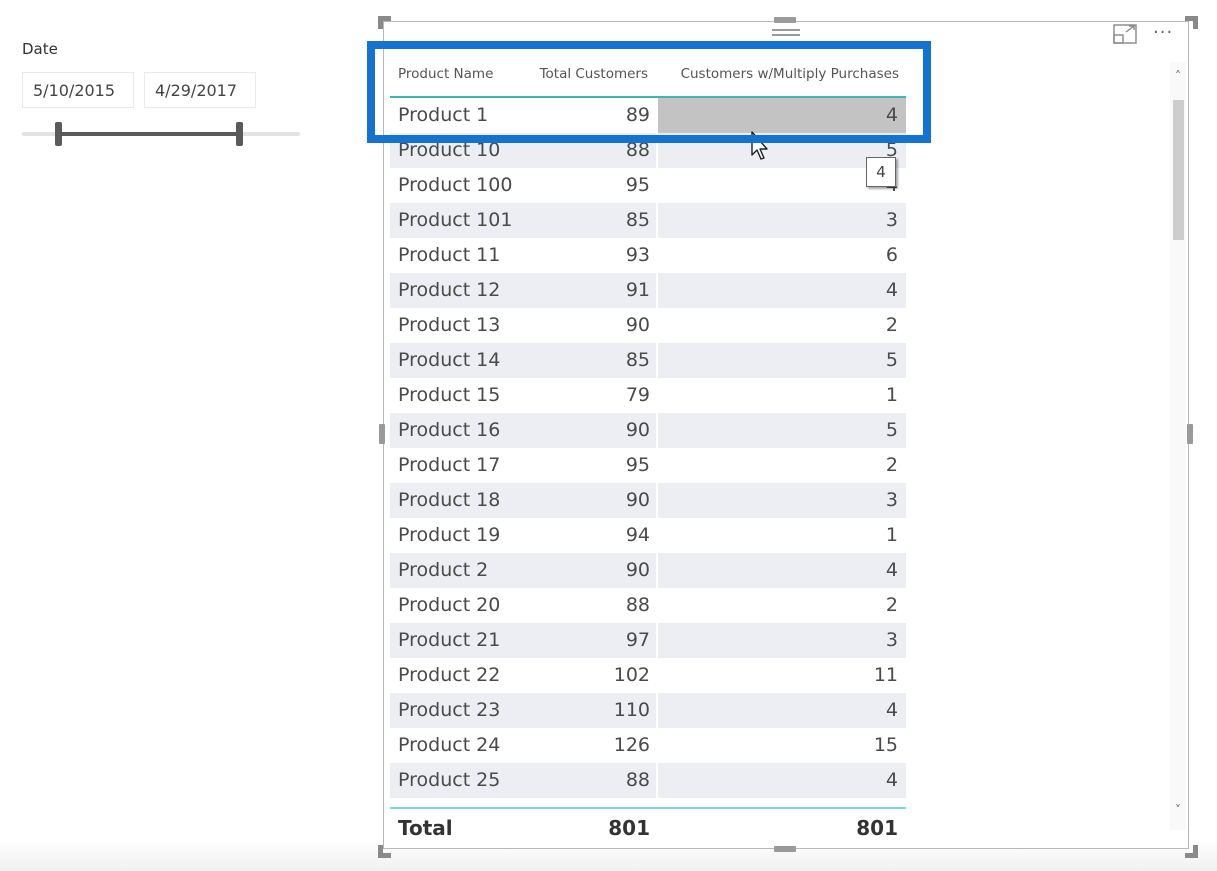  I want to click on resize-handle-bottom-left, so click(384, 851).